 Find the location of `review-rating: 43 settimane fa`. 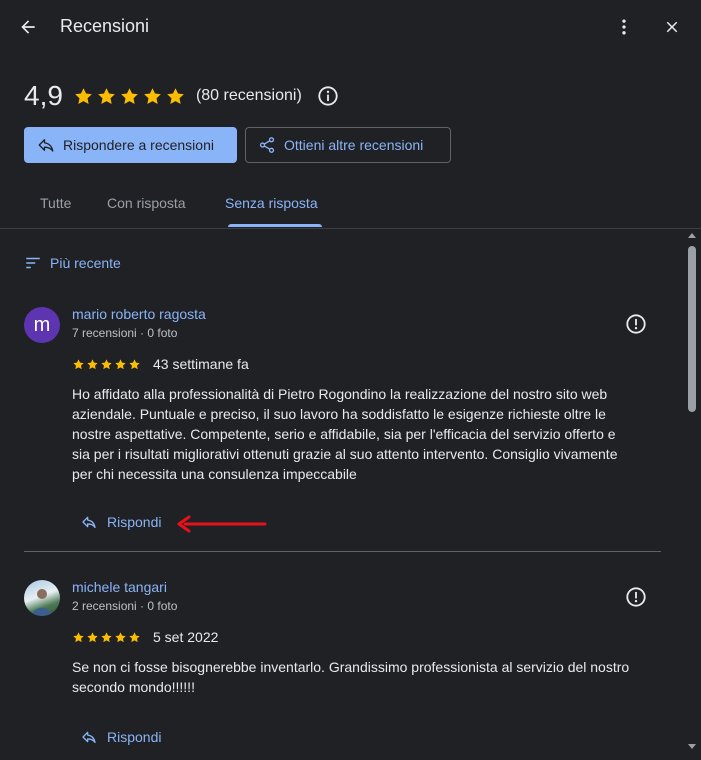

review-rating: 43 settimane fa is located at coordinates (160, 364).